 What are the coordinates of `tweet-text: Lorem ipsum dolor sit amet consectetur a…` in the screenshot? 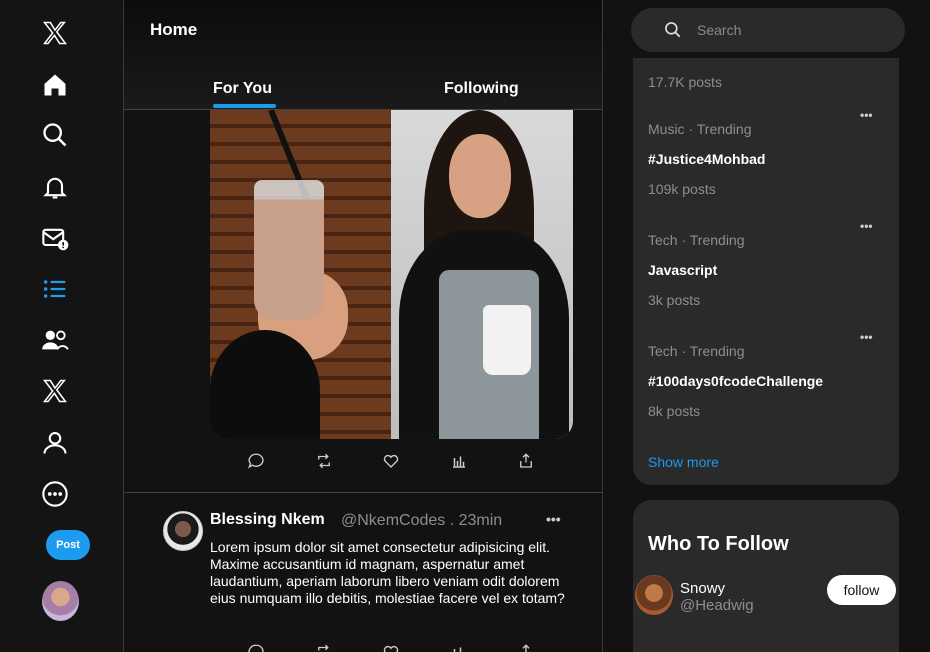 It's located at (387, 572).